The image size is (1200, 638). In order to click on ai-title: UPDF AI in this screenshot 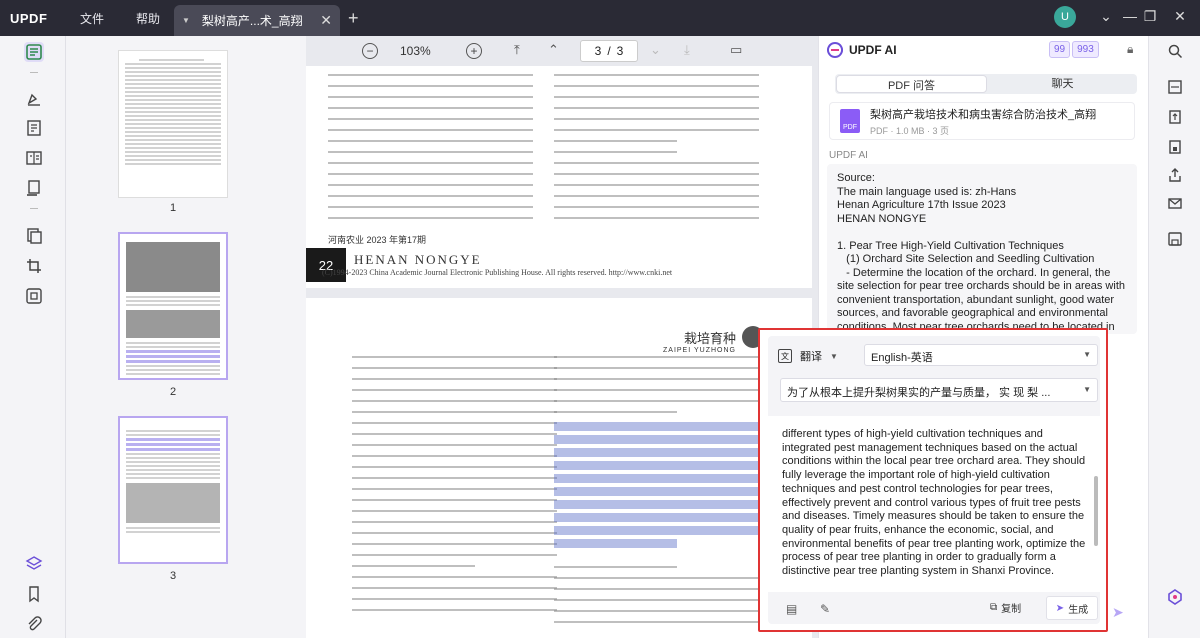, I will do `click(873, 50)`.